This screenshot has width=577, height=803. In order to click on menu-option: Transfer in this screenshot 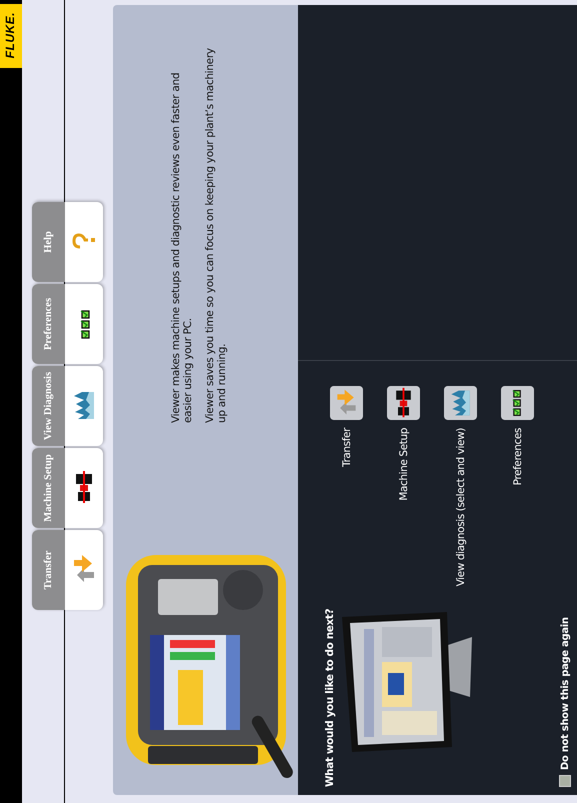, I will do `click(346, 427)`.